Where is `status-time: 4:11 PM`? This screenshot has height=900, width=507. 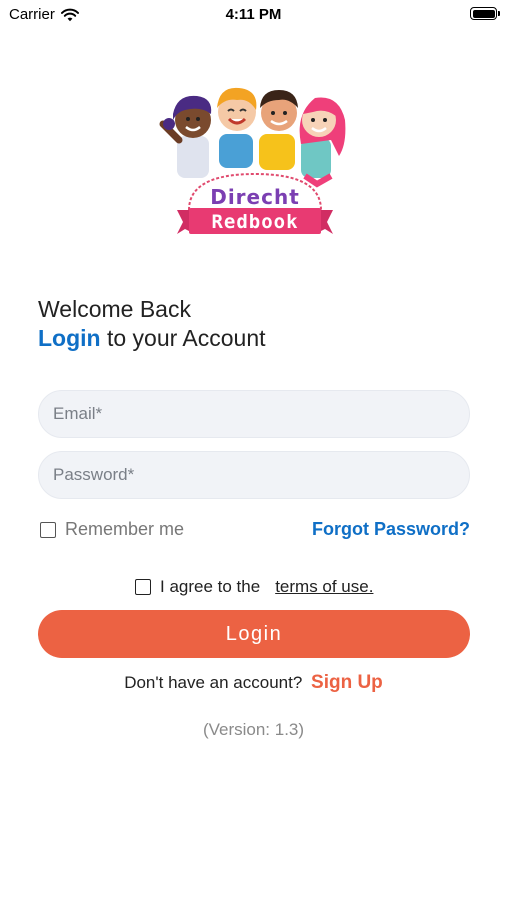 status-time: 4:11 PM is located at coordinates (253, 14).